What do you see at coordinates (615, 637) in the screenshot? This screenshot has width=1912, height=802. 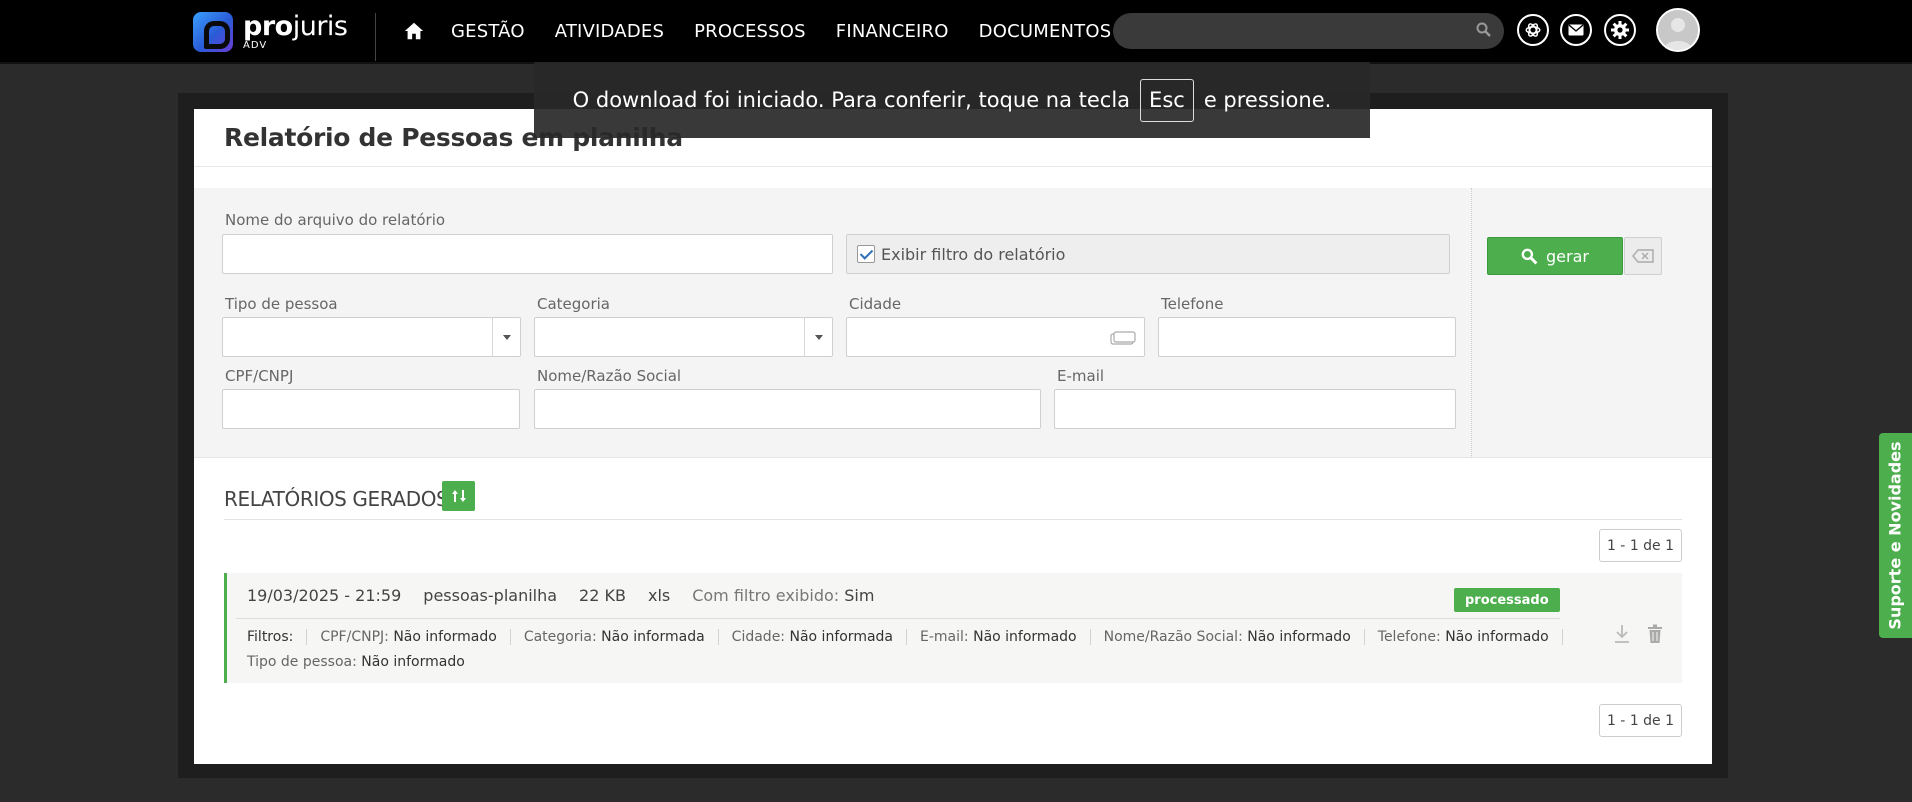 I see `filter-category: Categoria: Não informada` at bounding box center [615, 637].